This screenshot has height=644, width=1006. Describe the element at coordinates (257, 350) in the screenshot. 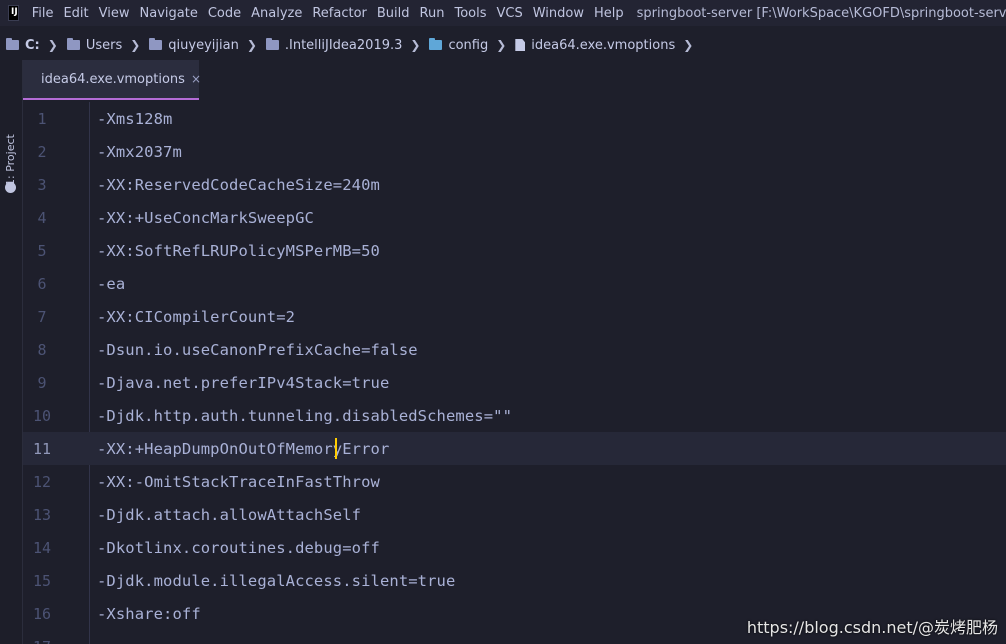

I see `code-text: -Dsun.io.useCanonPrefixCache=false` at that location.